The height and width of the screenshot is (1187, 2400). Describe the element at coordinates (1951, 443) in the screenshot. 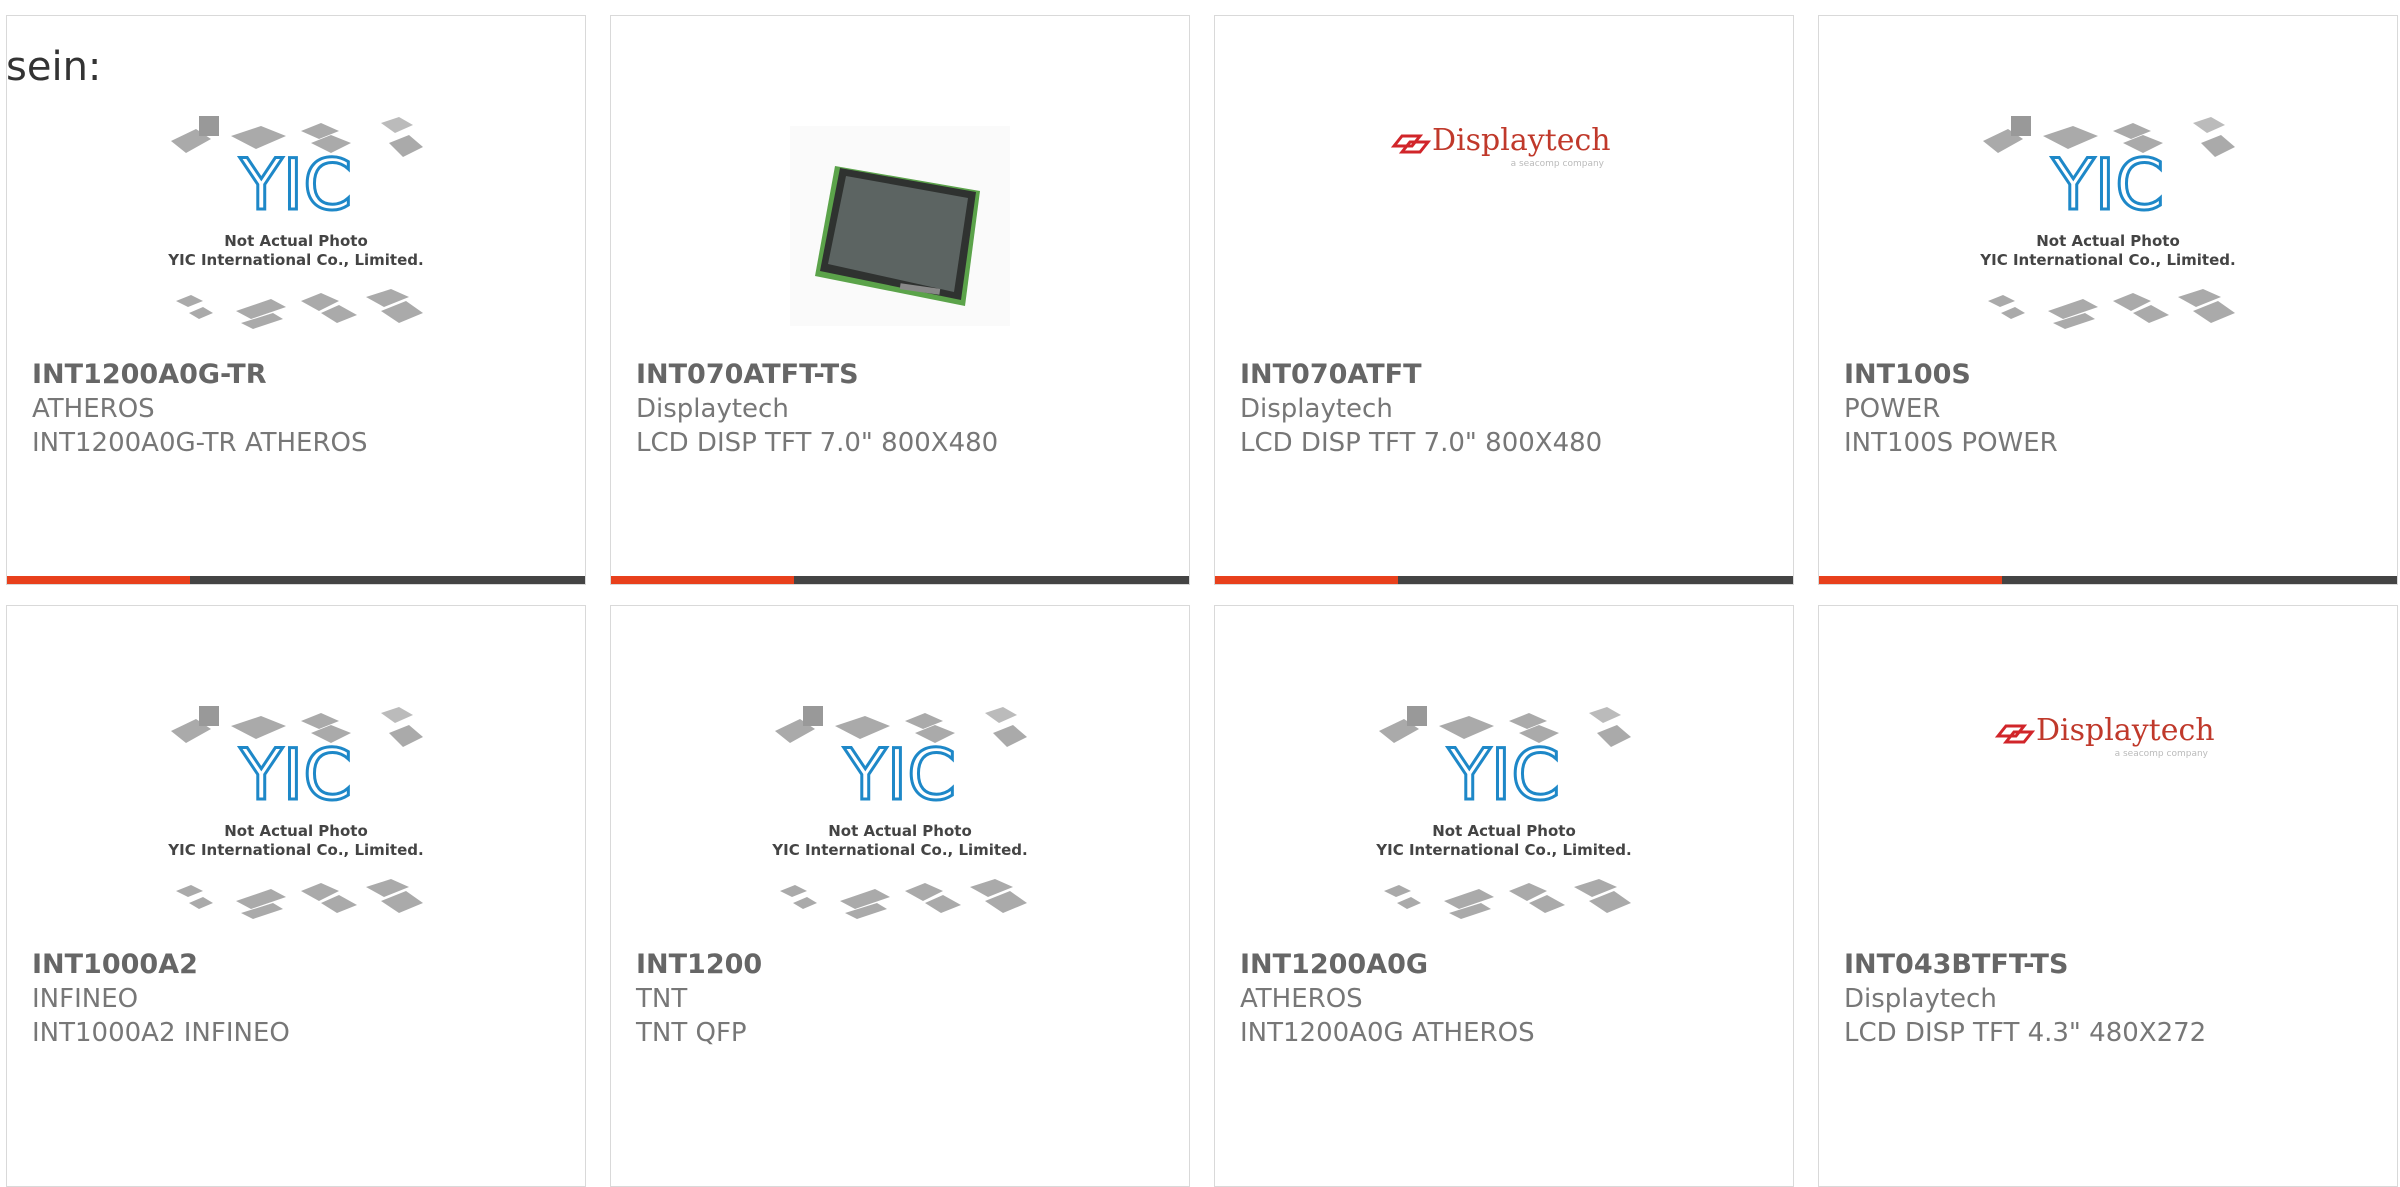

I see `description: INT100S POWER` at that location.